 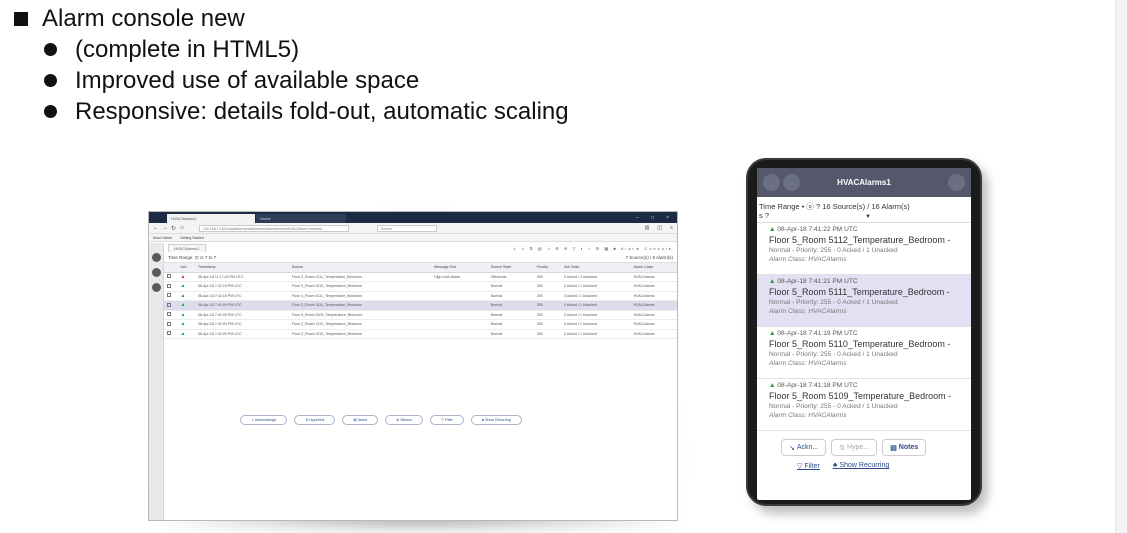 What do you see at coordinates (198, 258) in the screenshot?
I see `clock-icon: ⊡ ⊙` at bounding box center [198, 258].